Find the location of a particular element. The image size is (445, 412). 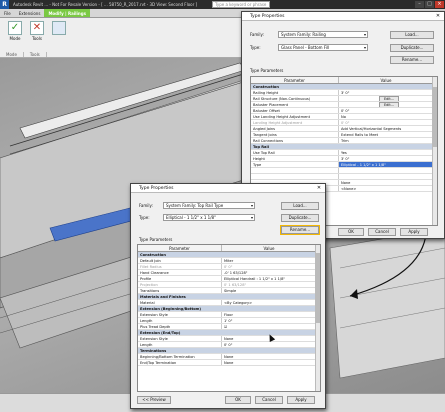

parameter-value: Extend Rails to Meet is located at coordinates (388, 134).